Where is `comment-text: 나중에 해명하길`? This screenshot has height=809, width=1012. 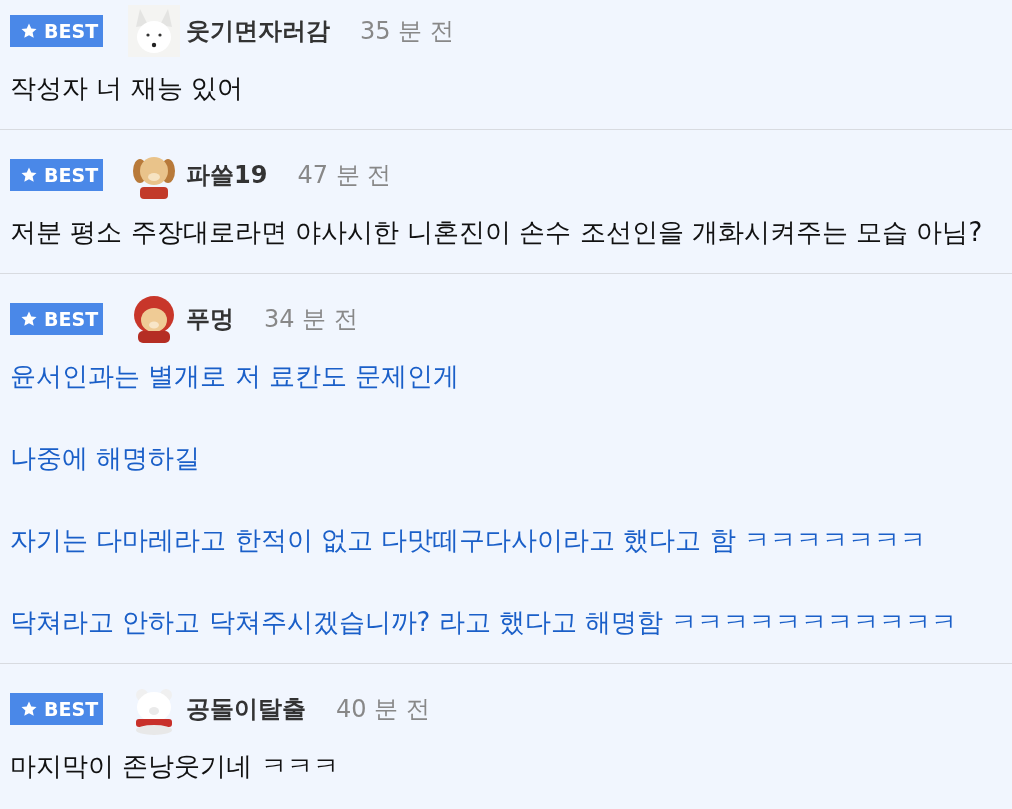 comment-text: 나중에 해명하길 is located at coordinates (106, 458).